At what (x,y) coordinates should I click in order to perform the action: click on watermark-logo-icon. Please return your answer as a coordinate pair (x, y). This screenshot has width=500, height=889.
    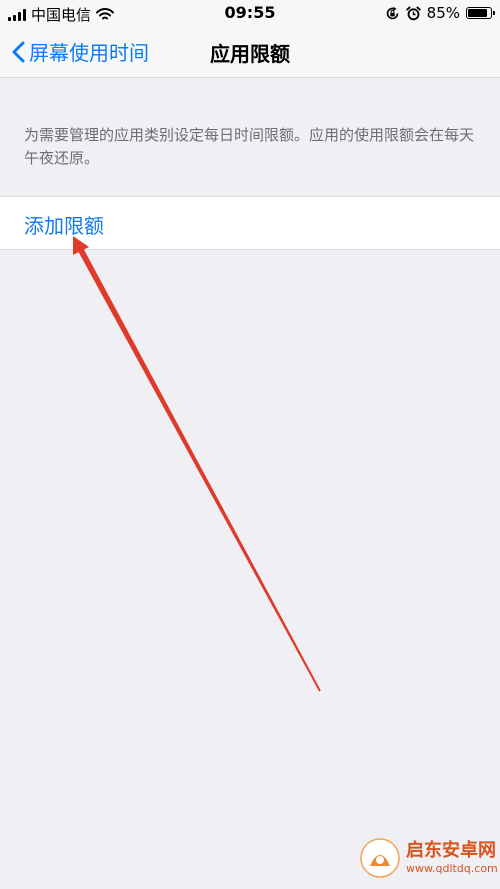
    Looking at the image, I should click on (380, 858).